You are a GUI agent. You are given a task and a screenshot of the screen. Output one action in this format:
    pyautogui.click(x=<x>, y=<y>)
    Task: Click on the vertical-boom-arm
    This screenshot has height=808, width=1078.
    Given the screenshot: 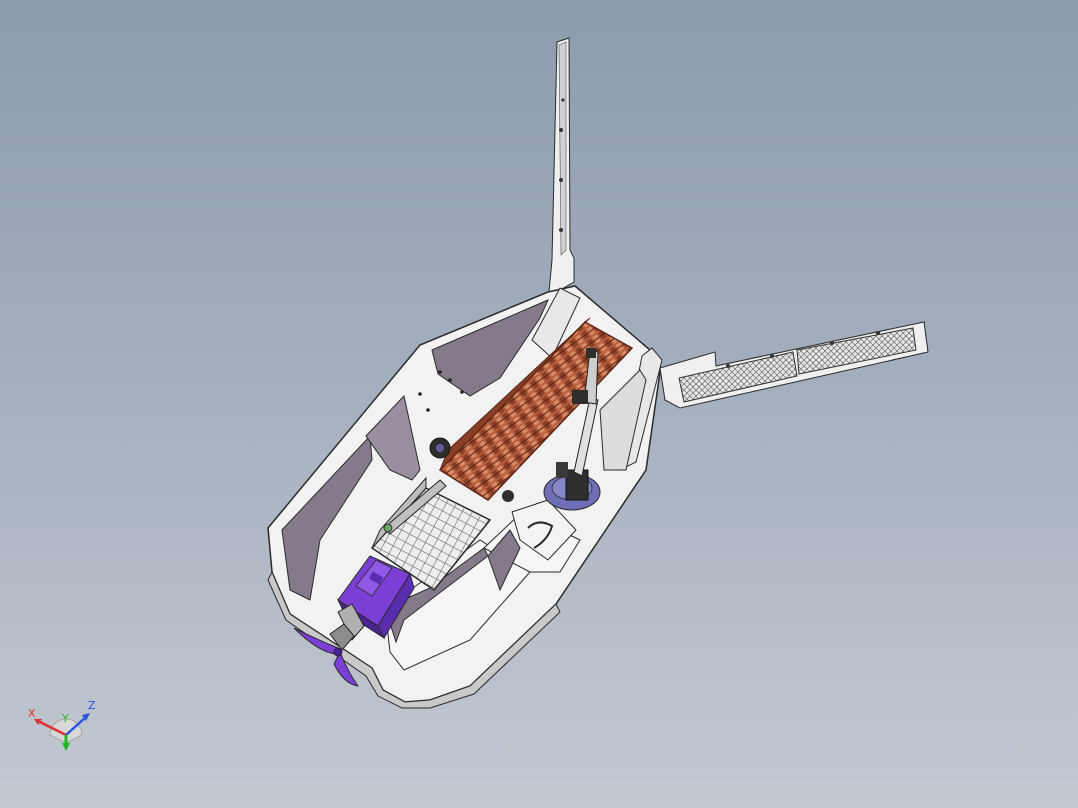 What is the action you would take?
    pyautogui.click(x=561, y=165)
    